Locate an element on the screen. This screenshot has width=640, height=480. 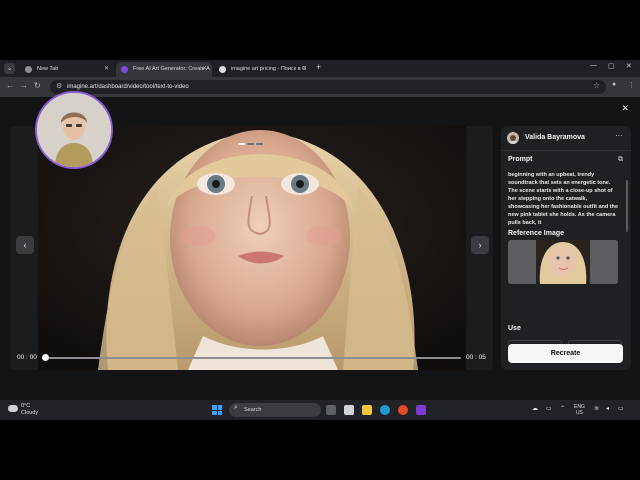
recreate-button: Recreate is located at coordinates (565, 353).